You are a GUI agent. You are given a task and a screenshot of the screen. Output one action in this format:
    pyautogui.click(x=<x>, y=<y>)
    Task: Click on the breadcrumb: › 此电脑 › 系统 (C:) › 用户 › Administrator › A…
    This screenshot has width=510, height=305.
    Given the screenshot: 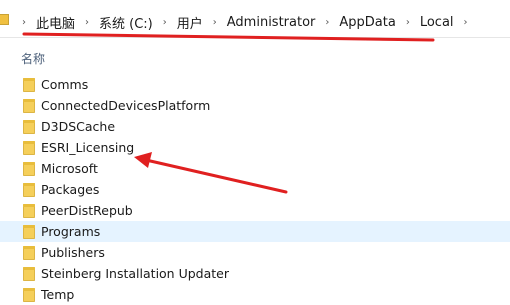 What is the action you would take?
    pyautogui.click(x=248, y=22)
    